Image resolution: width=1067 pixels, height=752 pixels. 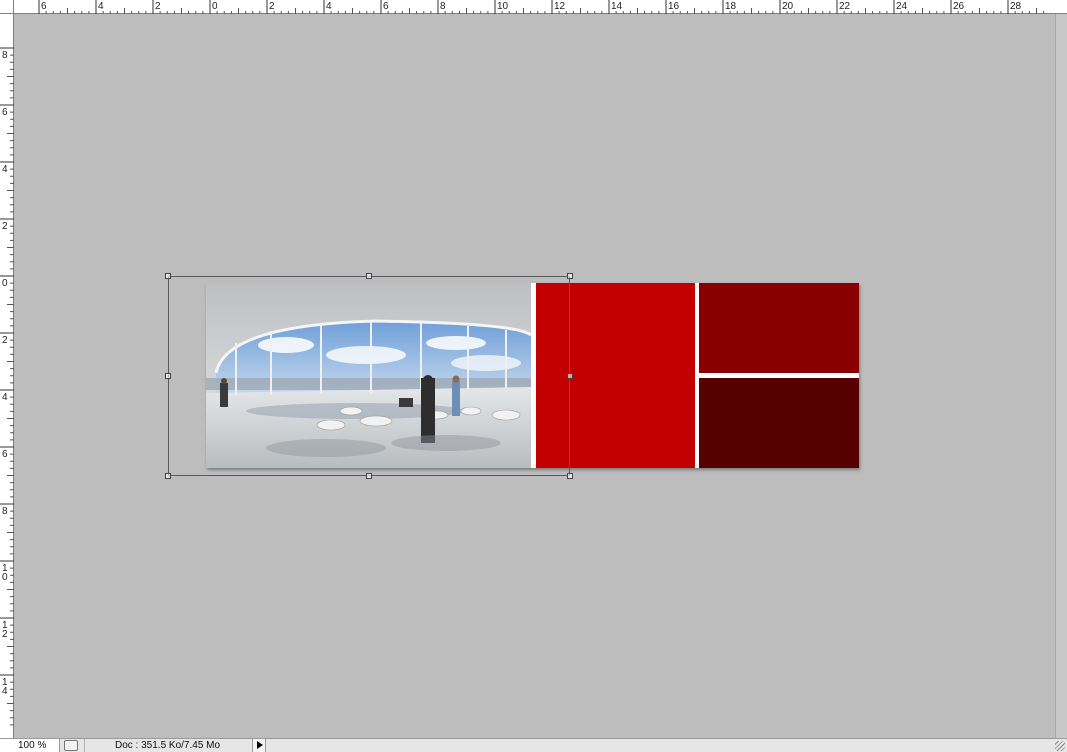 I want to click on horizontal-ruler-ticks: 6 4 2 0 2 4 6 8 10 12 14 16 18 20 22 24 26 28, so click(x=541, y=7).